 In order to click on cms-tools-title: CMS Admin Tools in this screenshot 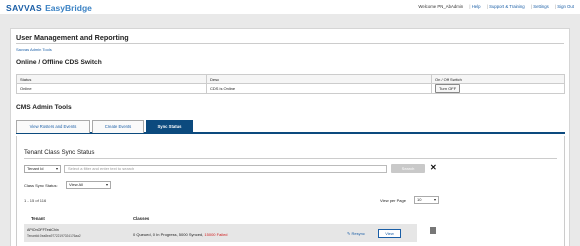, I will do `click(44, 107)`.